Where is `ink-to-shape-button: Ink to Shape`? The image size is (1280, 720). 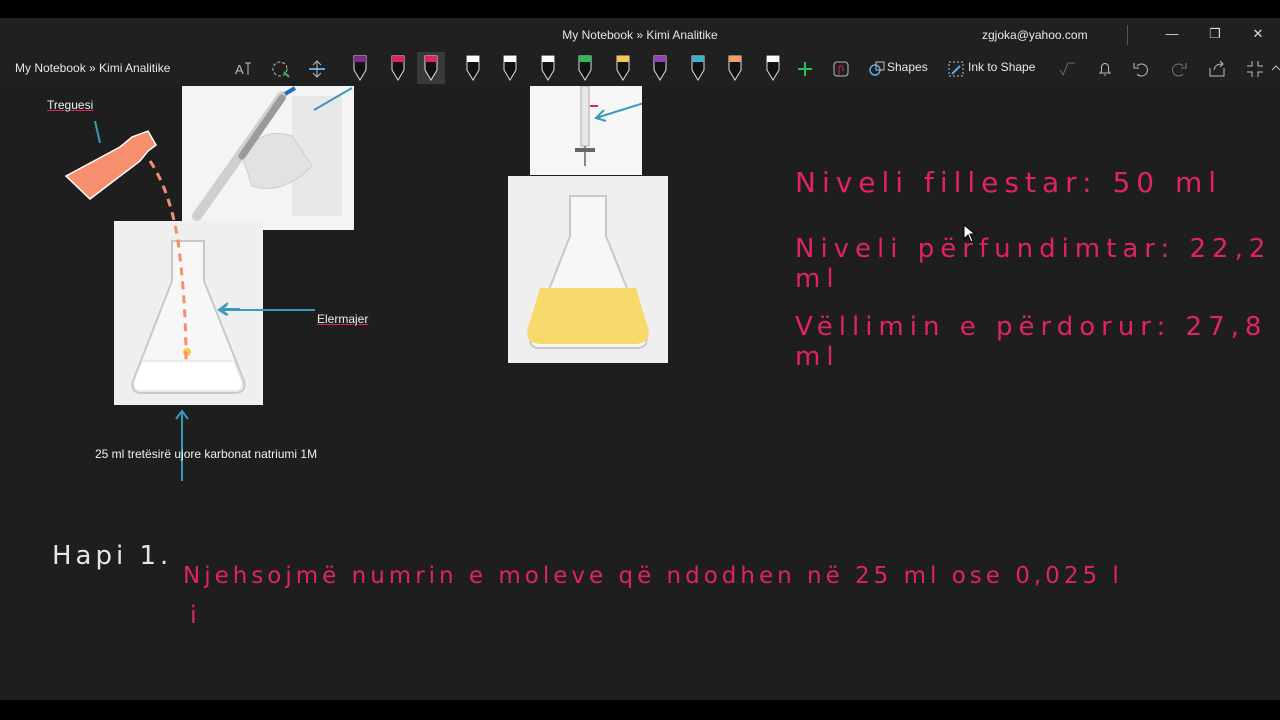 ink-to-shape-button: Ink to Shape is located at coordinates (1001, 67).